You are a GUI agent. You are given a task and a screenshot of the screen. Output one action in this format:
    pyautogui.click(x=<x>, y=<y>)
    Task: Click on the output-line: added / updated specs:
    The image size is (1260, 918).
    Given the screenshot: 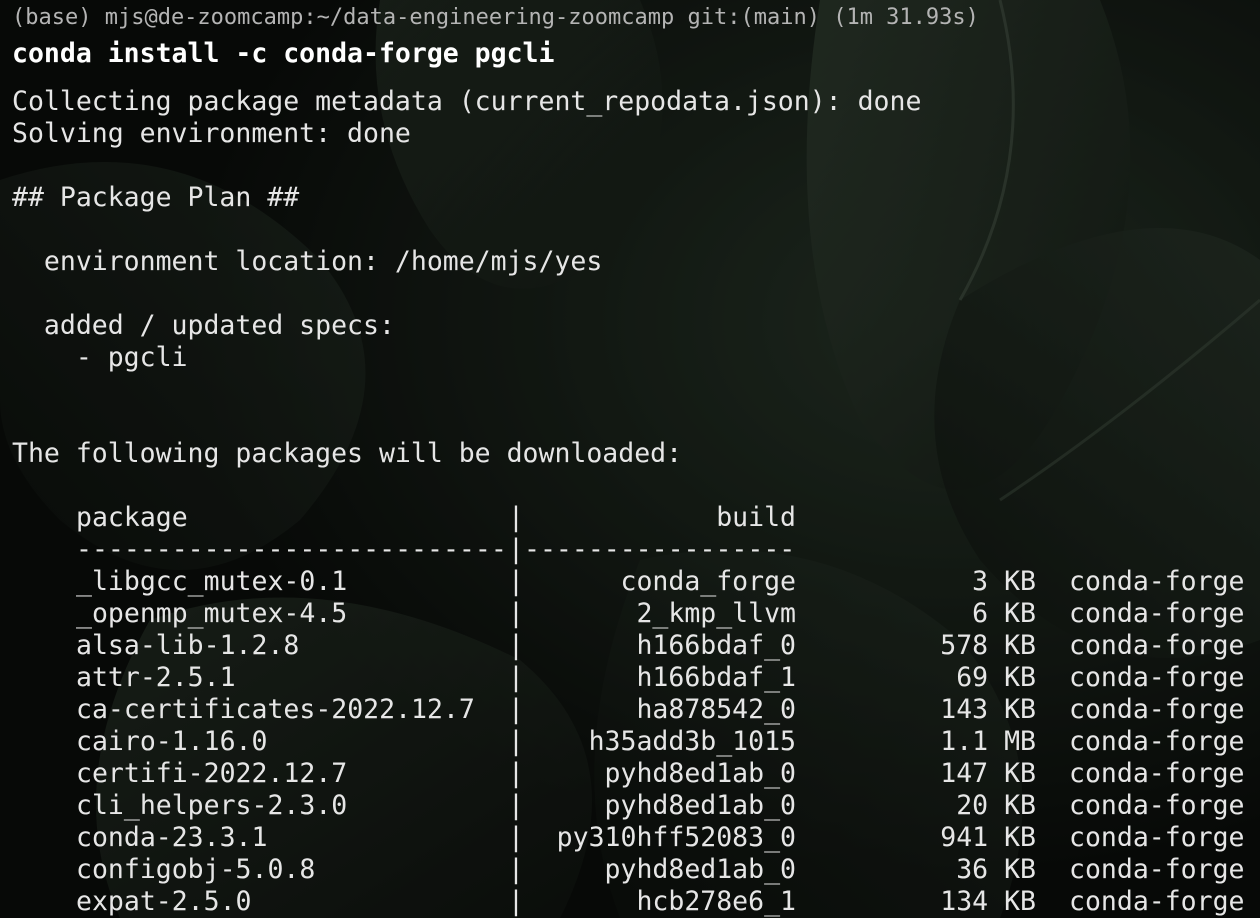 What is the action you would take?
    pyautogui.click(x=203, y=325)
    